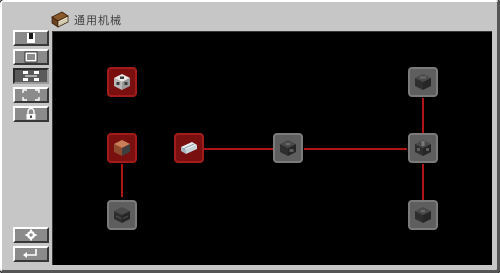 The width and height of the screenshot is (500, 273). I want to click on machine-block-node, so click(122, 82).